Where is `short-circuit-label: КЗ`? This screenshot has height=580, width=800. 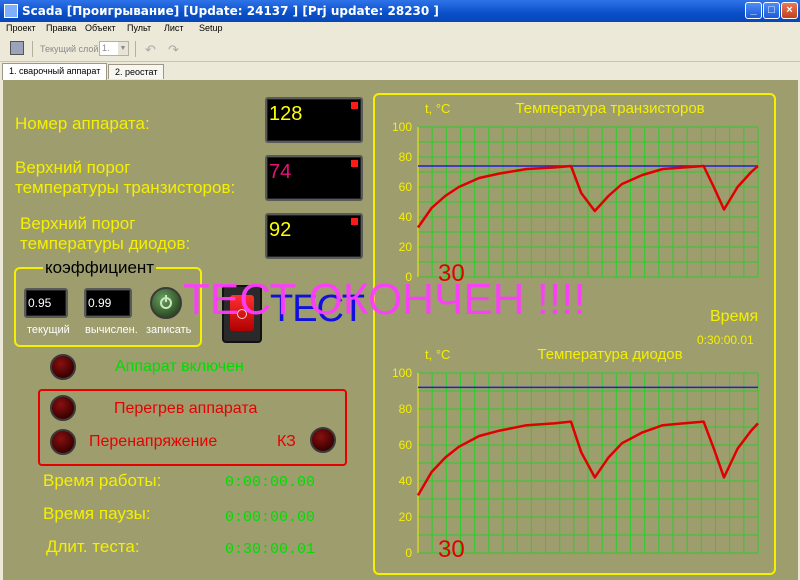
short-circuit-label: КЗ is located at coordinates (286, 441).